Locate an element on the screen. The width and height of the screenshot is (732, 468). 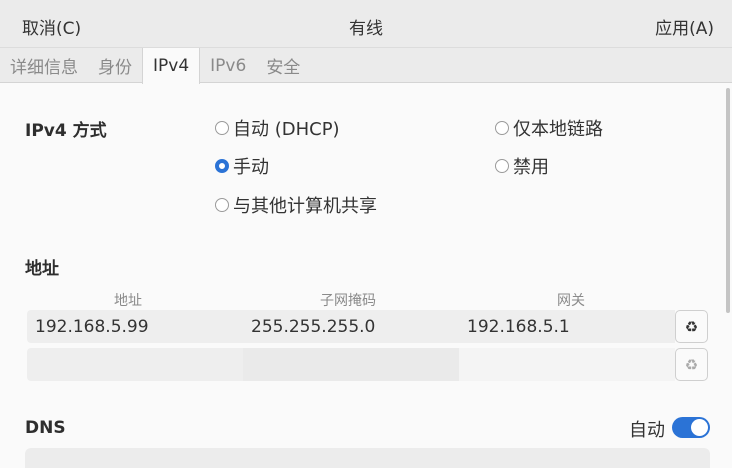
header-bar: 取消(C) 有线 应用(A) is located at coordinates (366, 24).